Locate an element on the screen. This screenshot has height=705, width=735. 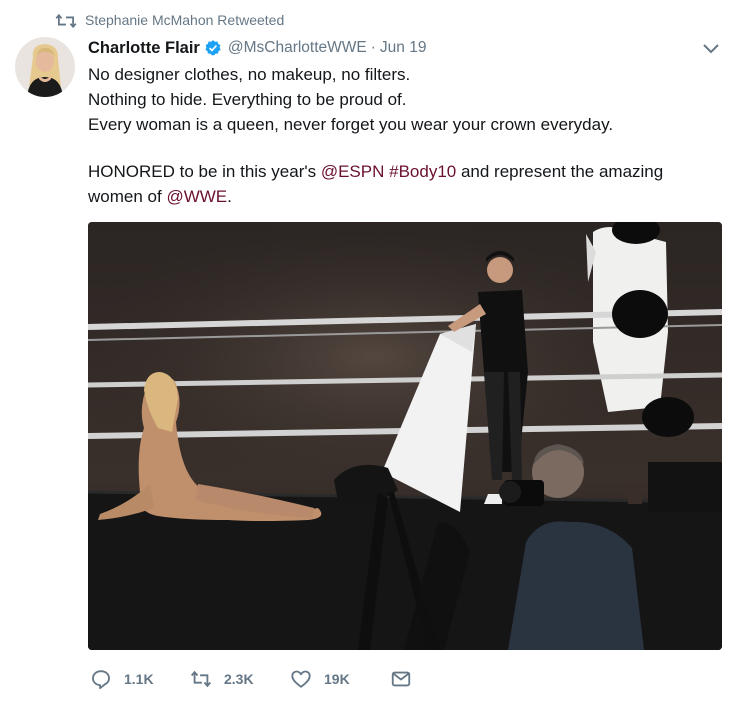
mention-wwe: @WWE is located at coordinates (196, 196).